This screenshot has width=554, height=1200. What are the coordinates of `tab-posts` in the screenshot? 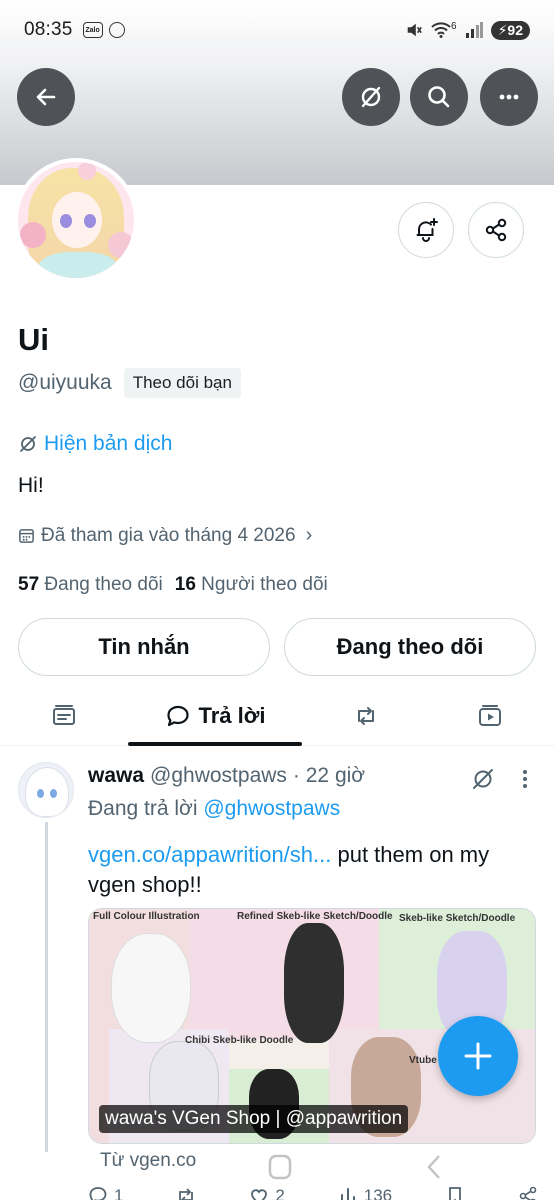 It's located at (64, 716).